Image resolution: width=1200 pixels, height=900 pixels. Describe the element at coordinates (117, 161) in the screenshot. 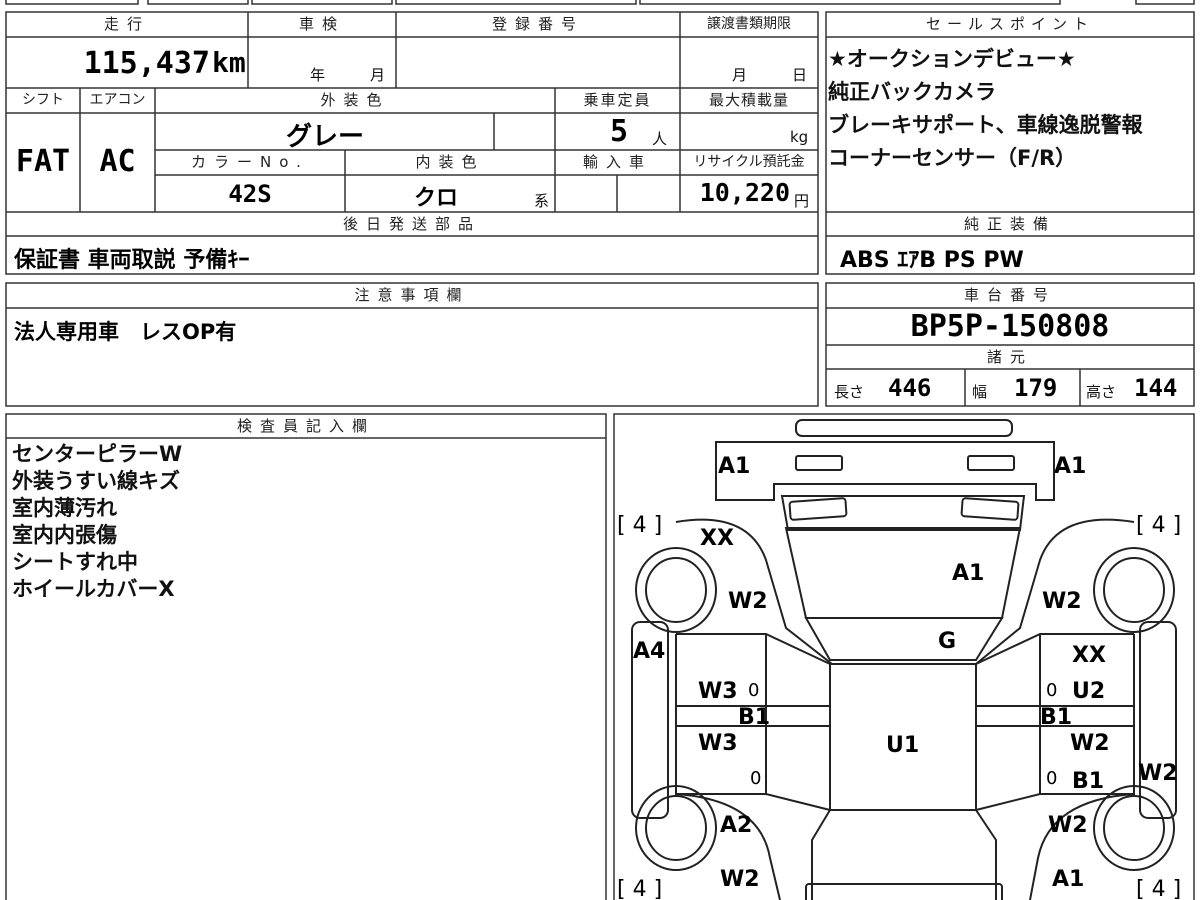

I see `aircon-value: AC` at that location.